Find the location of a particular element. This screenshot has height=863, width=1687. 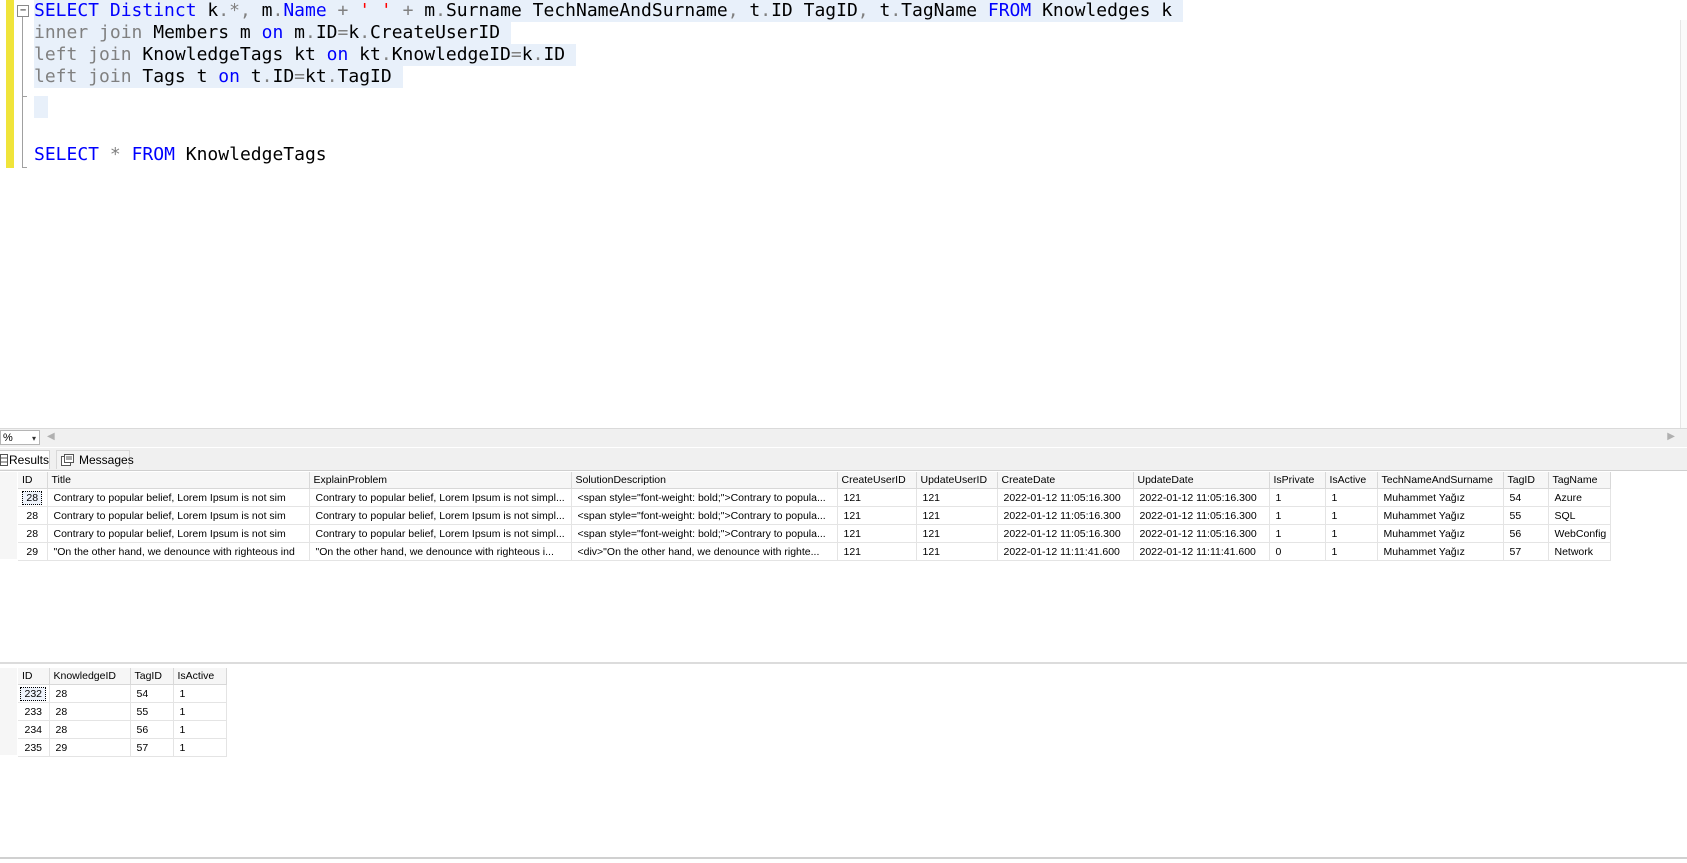

table-row: 233 28 55 1 is located at coordinates (122, 711).